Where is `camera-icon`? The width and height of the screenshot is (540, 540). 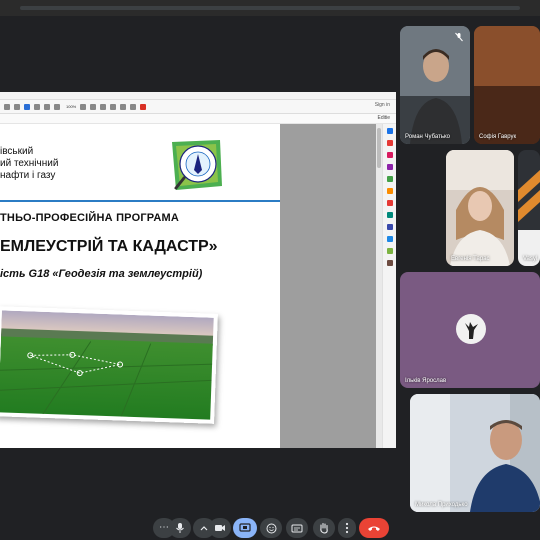
camera-icon is located at coordinates (220, 528).